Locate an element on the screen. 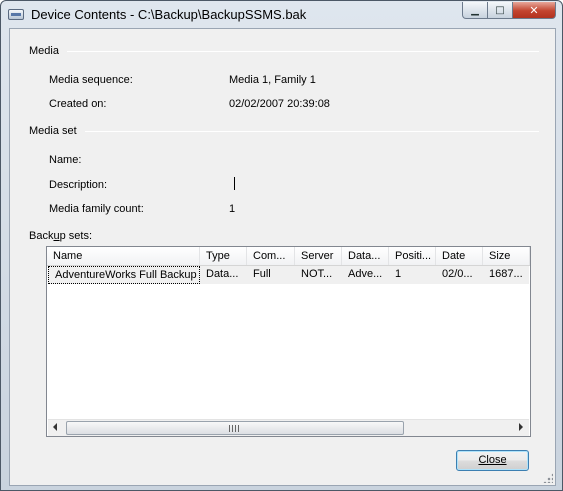  created-on-value: 02/02/2007 20:39:08 is located at coordinates (279, 104).